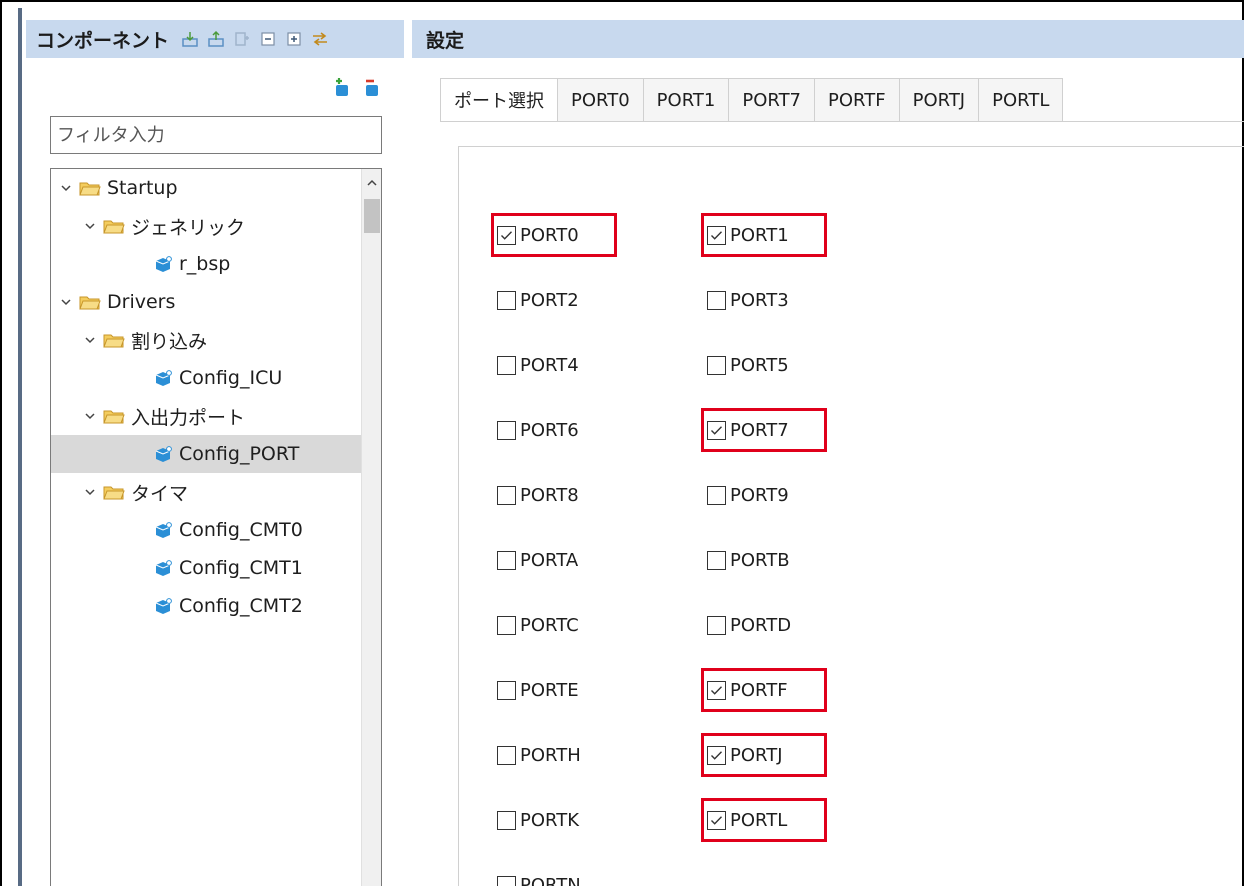 This screenshot has width=1244, height=886. I want to click on port-checkbox-portk: PORTK, so click(538, 820).